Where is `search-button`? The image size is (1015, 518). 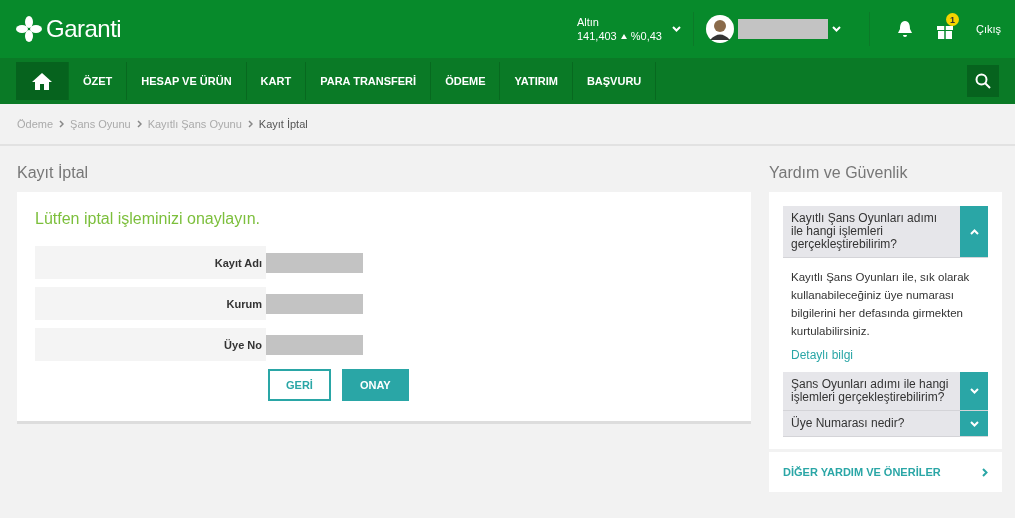 search-button is located at coordinates (983, 81).